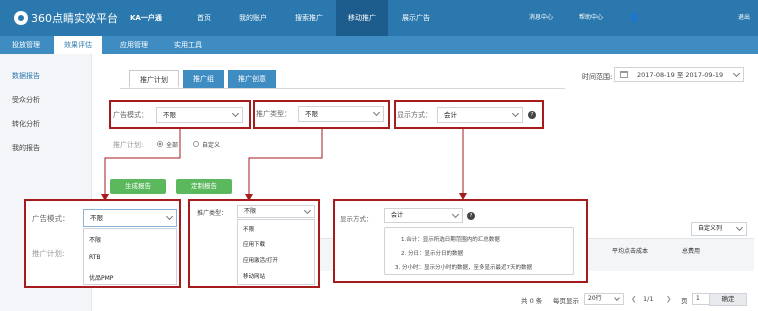 The image size is (758, 311). Describe the element at coordinates (604, 299) in the screenshot. I see `per-page-select: 20行` at that location.